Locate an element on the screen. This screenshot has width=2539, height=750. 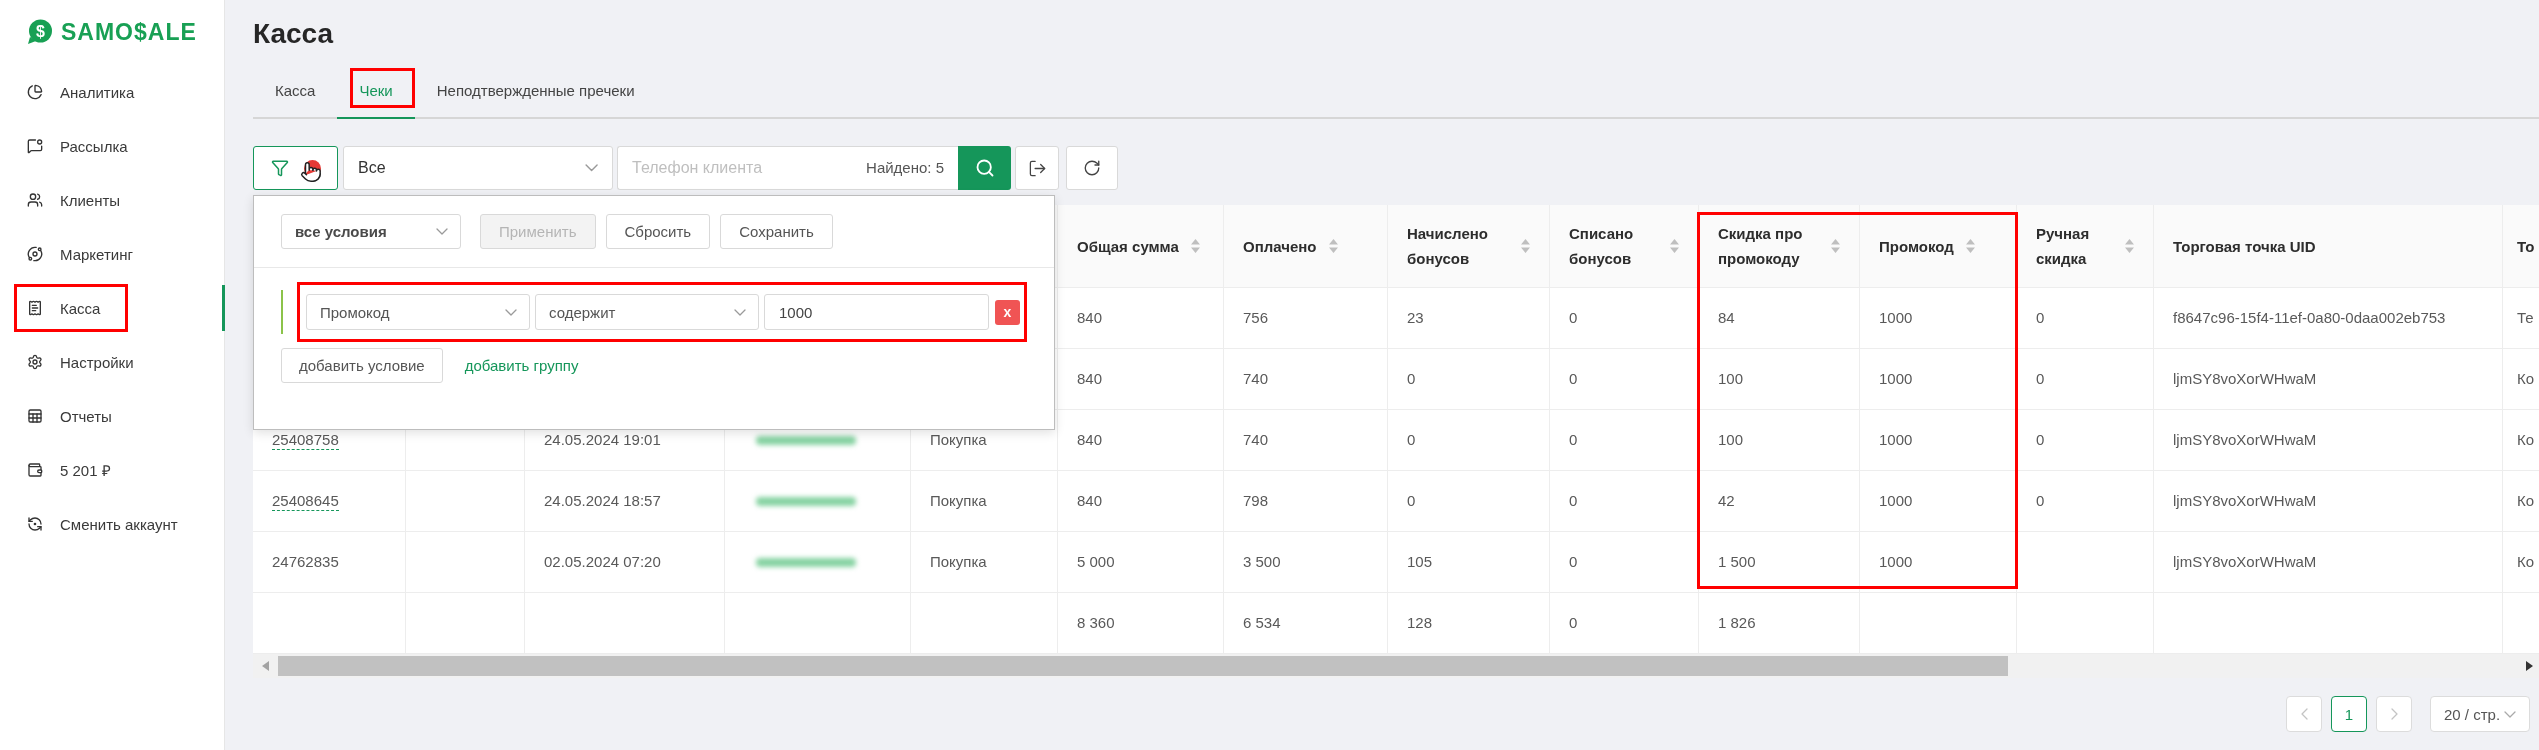
column-title: Оплачено is located at coordinates (1280, 246).